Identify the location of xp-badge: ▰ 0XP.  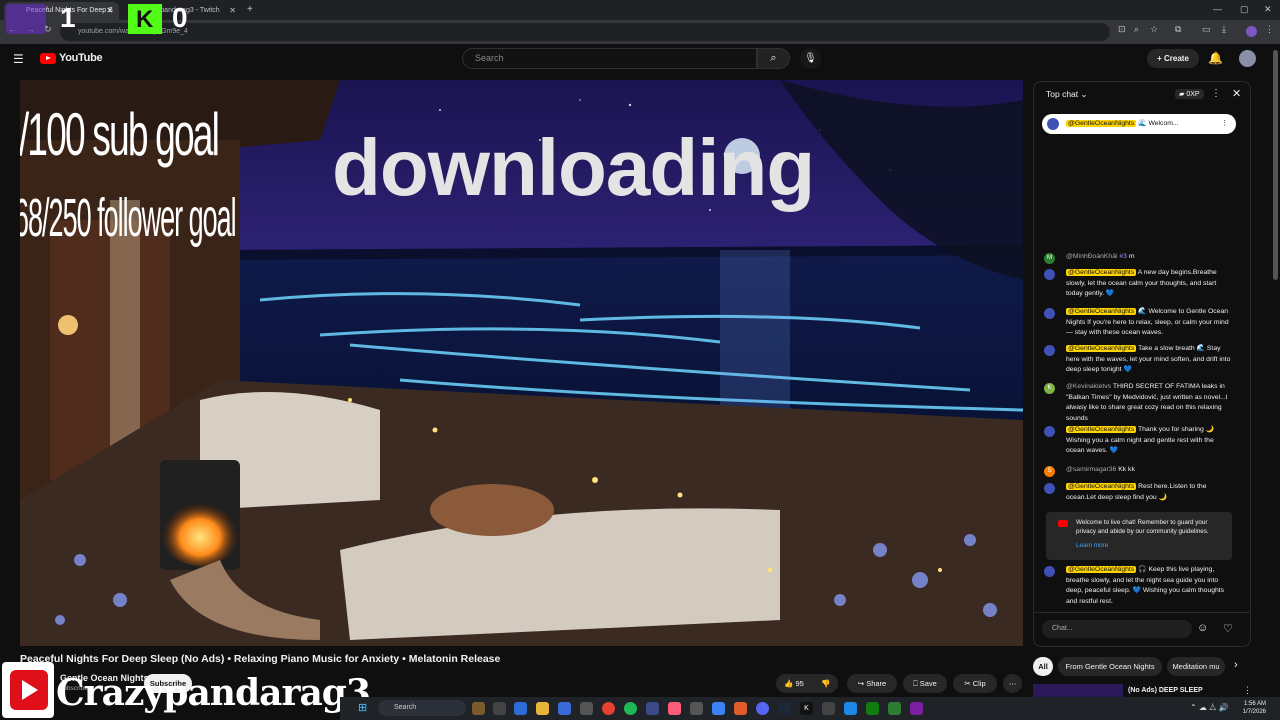
(1189, 94).